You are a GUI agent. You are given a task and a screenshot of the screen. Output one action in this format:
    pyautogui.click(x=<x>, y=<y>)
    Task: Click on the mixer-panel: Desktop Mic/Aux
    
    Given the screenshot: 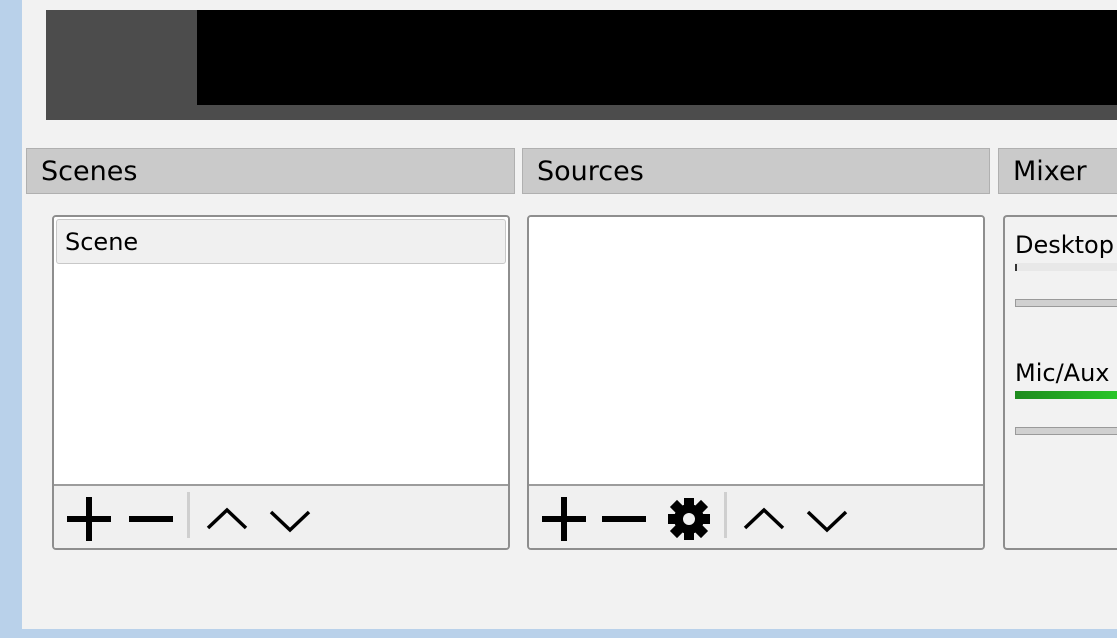 What is the action you would take?
    pyautogui.click(x=1060, y=382)
    